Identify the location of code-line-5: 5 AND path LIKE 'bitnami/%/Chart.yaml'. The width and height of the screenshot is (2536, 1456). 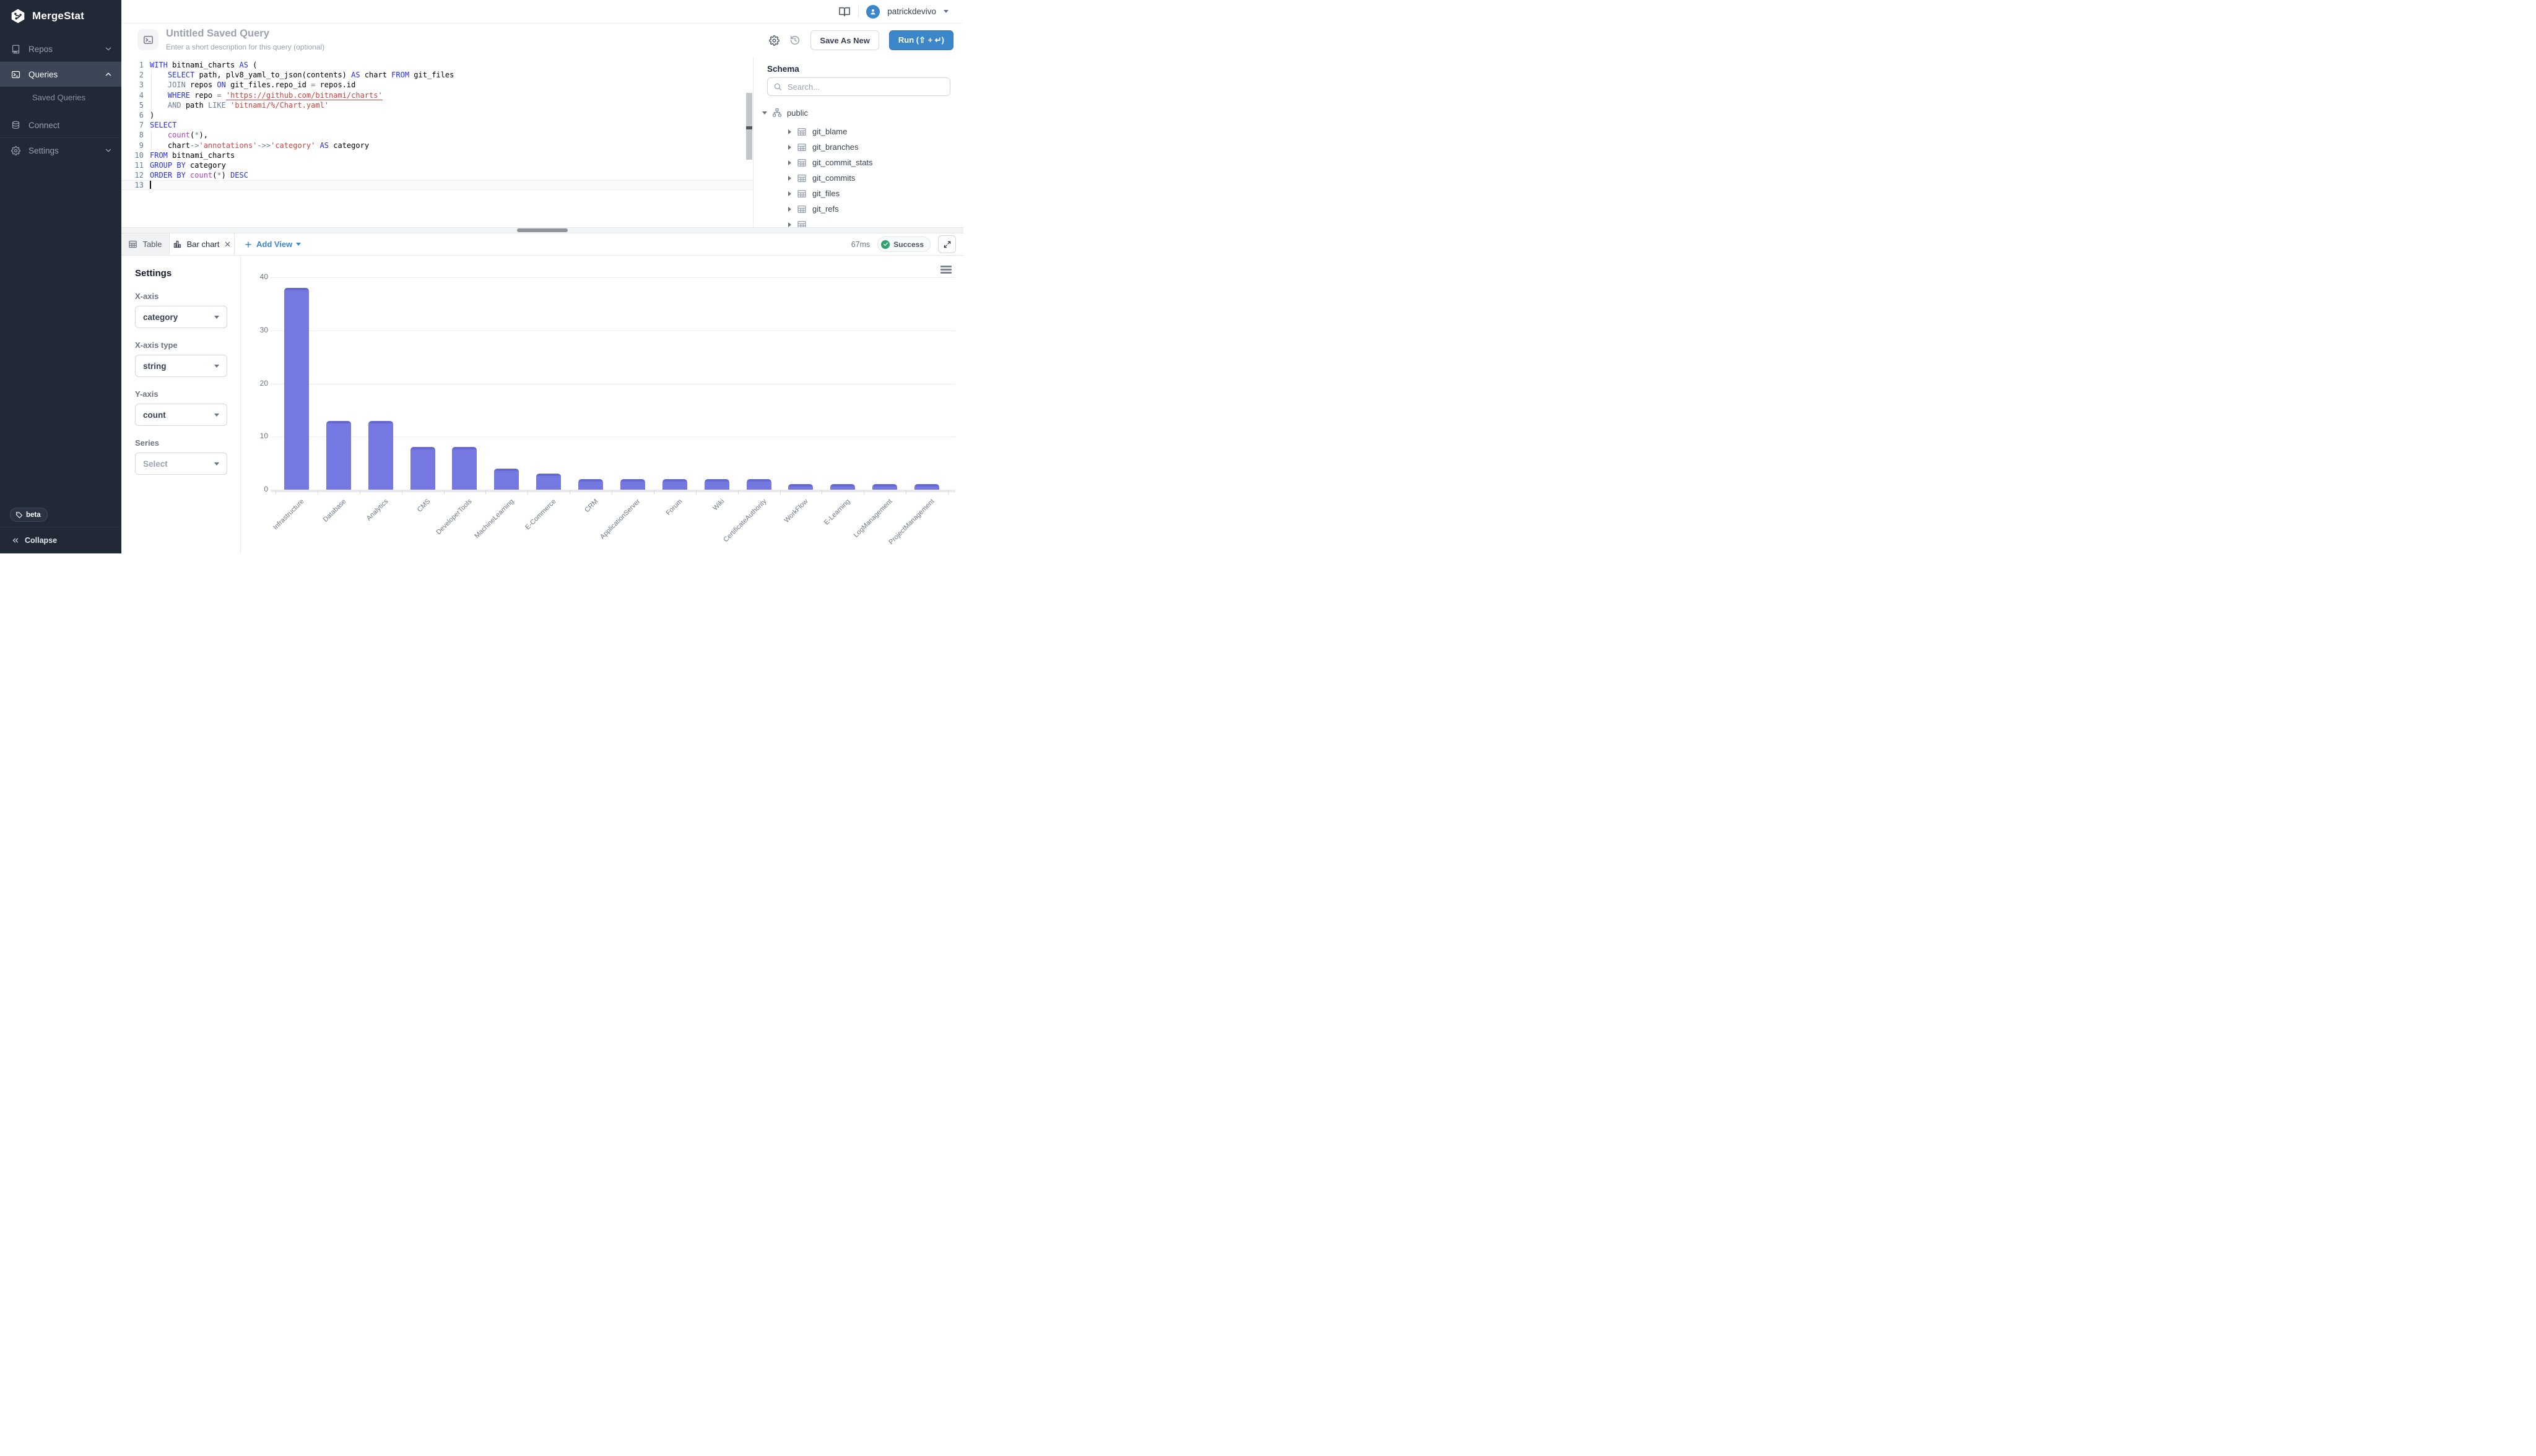
(437, 106).